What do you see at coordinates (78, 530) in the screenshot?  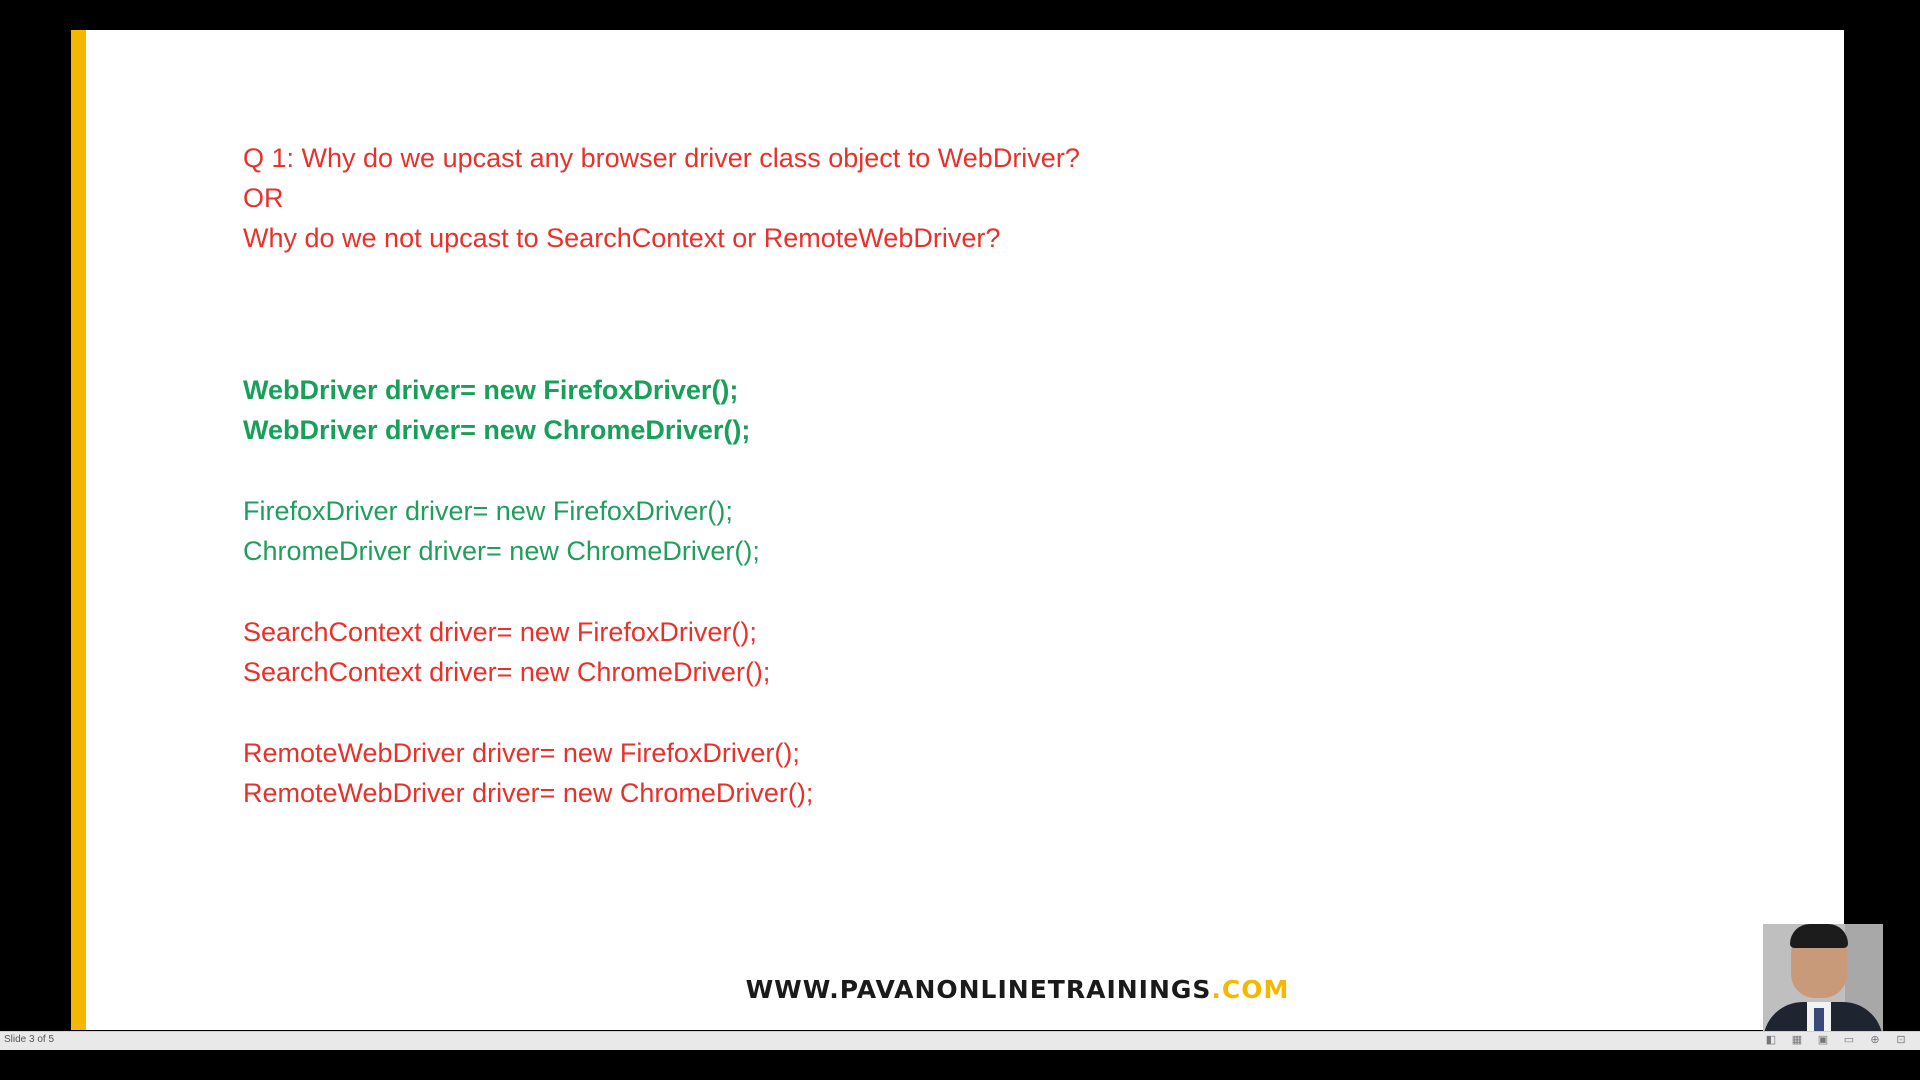 I see `slide-accent-bar` at bounding box center [78, 530].